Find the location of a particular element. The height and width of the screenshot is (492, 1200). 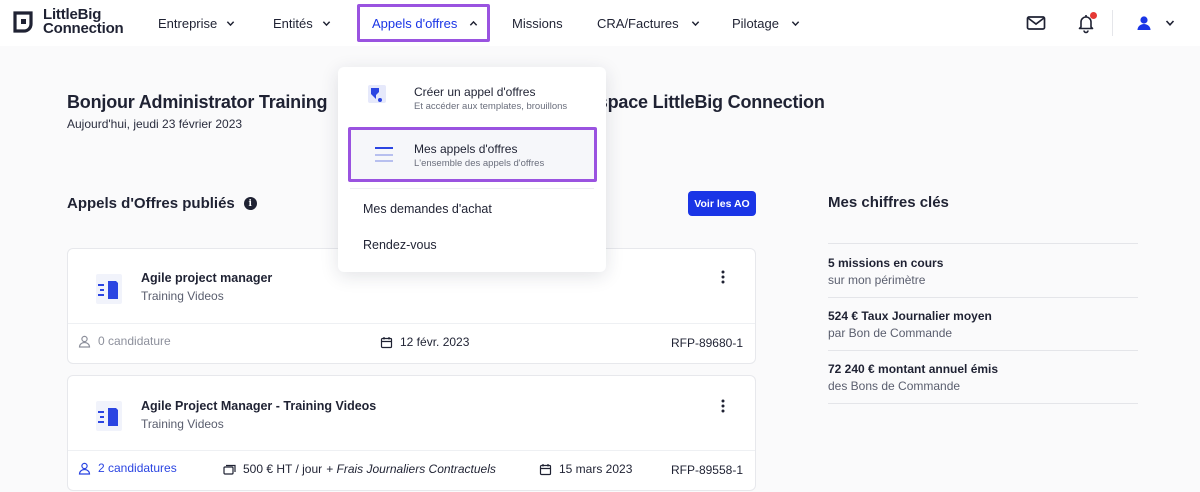

daily-rate-value: 500 € HT / jour is located at coordinates (283, 469).